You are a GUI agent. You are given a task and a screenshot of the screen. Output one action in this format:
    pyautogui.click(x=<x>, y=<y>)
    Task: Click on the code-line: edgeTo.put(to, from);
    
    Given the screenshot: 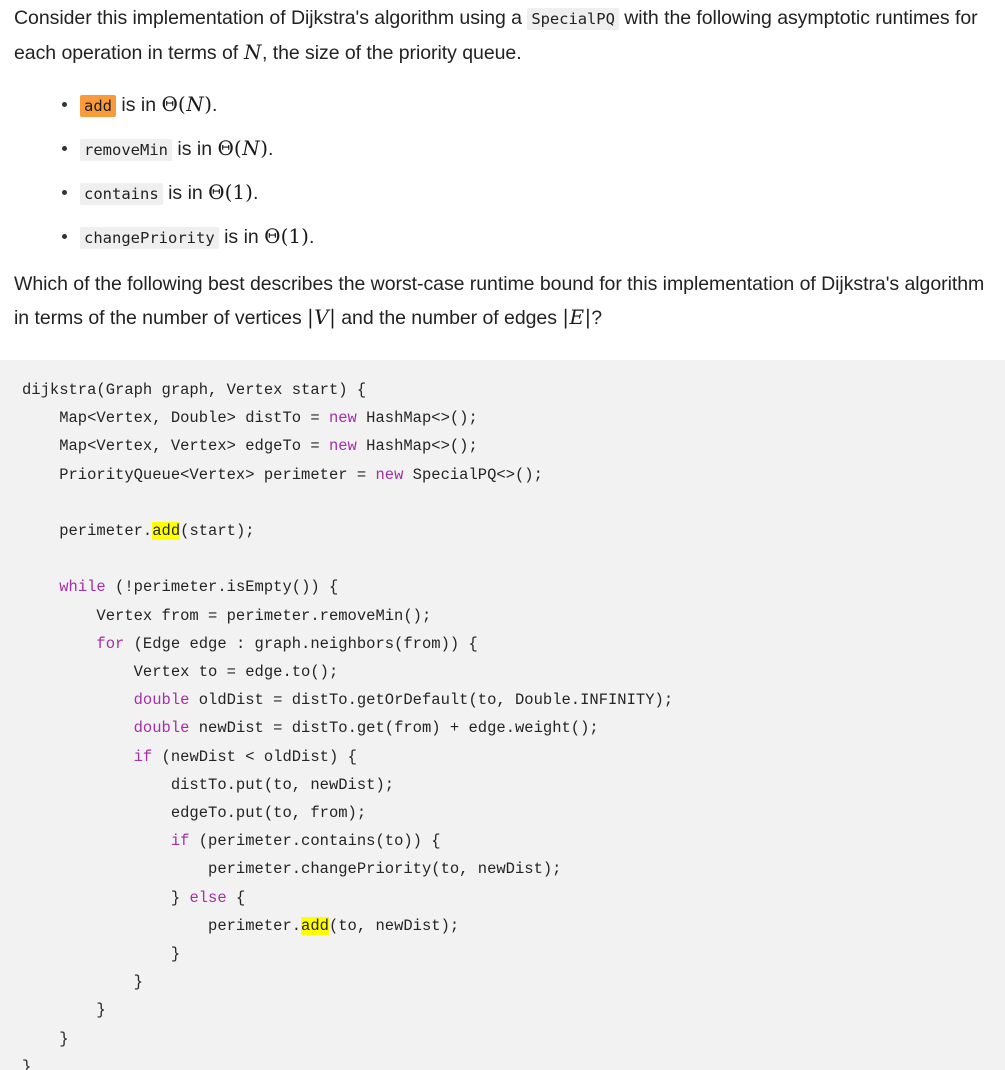 What is the action you would take?
    pyautogui.click(x=194, y=813)
    